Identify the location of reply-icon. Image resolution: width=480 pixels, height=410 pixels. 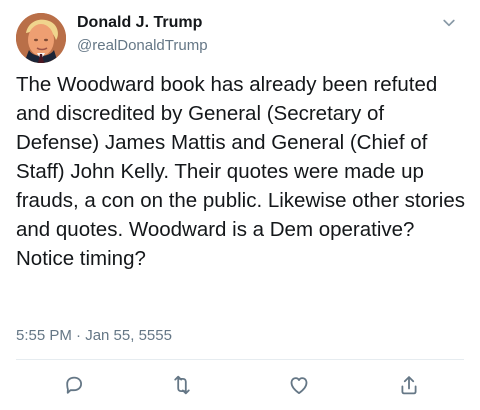
(74, 385).